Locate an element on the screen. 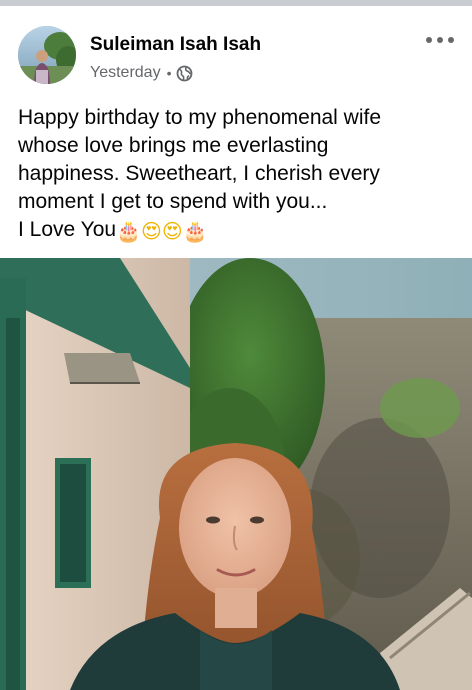  post-text-last-line: I Love You🎂😍😍🎂 is located at coordinates (238, 230).